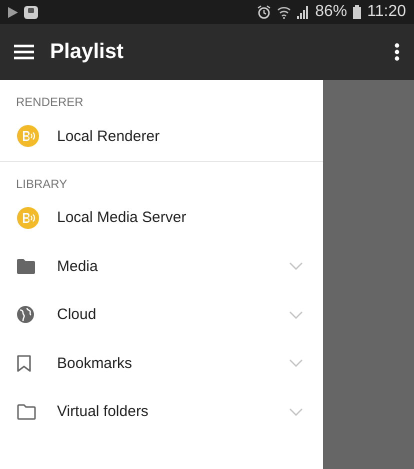 The image size is (414, 469). I want to click on drawer-item: Bookmarks, so click(161, 363).